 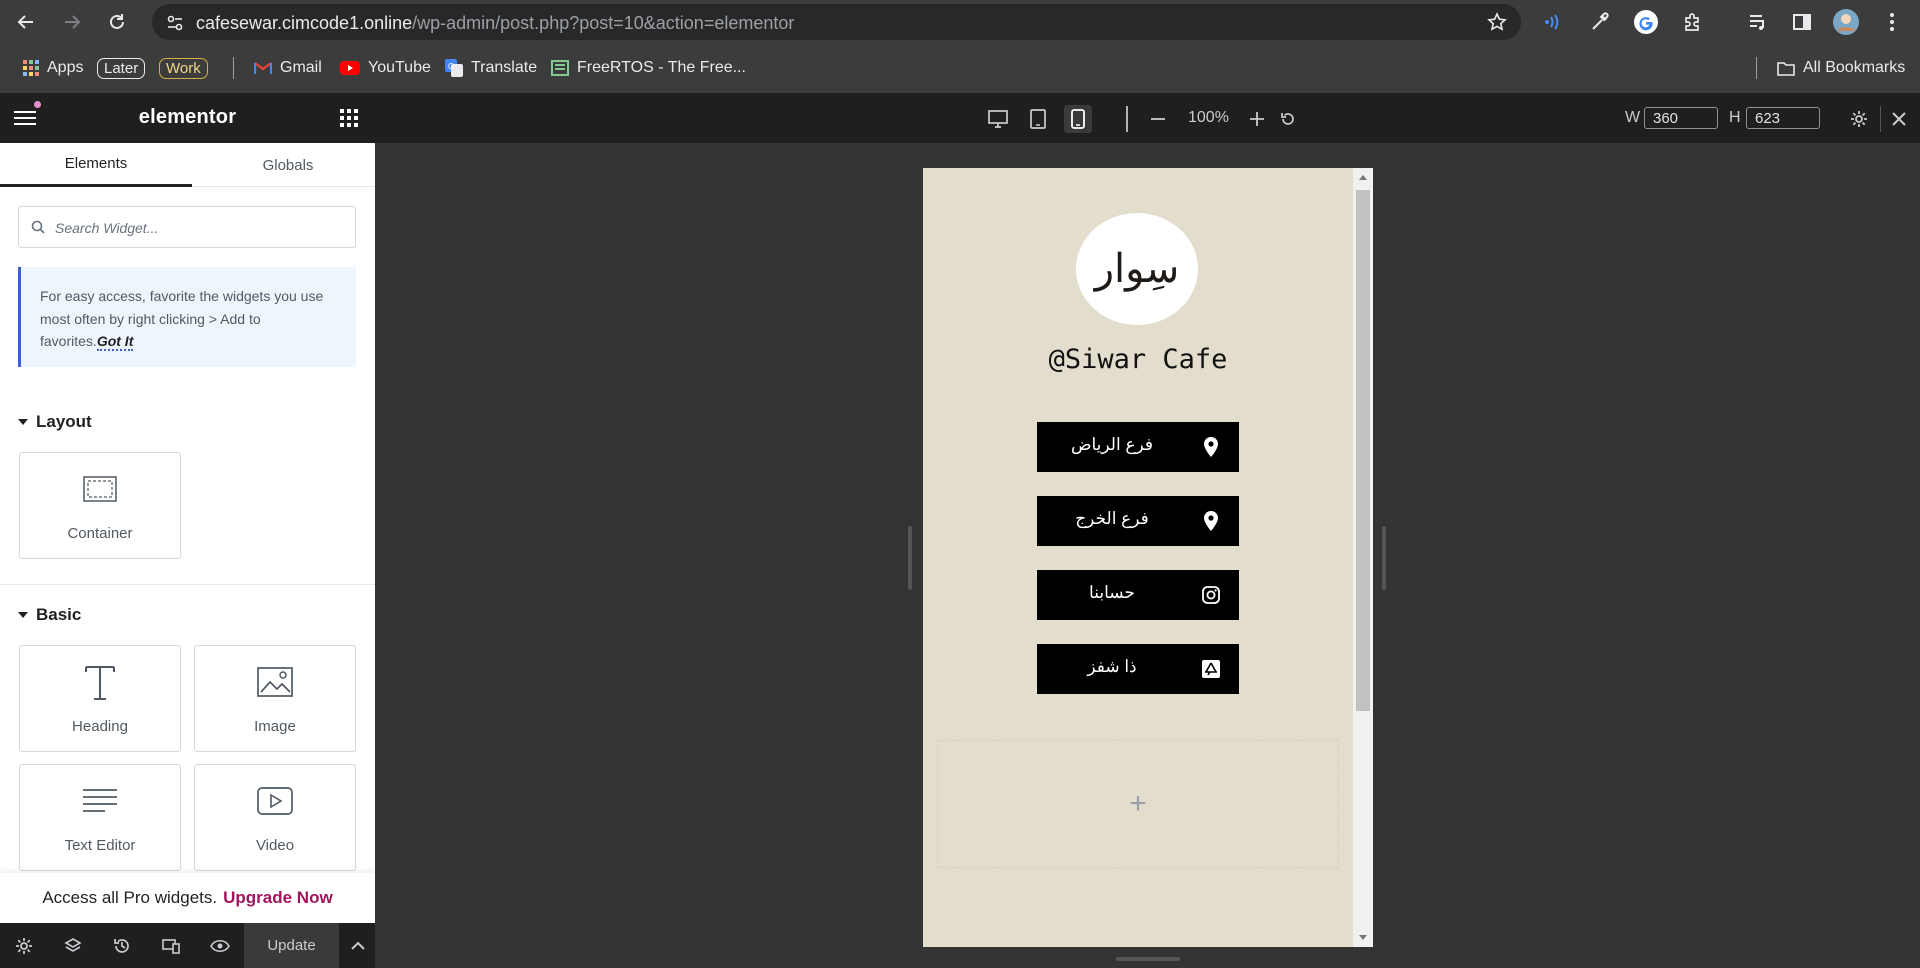 I want to click on pro-widgets-bar: Access all Pro widgets. Upgrade Now, so click(x=187, y=898).